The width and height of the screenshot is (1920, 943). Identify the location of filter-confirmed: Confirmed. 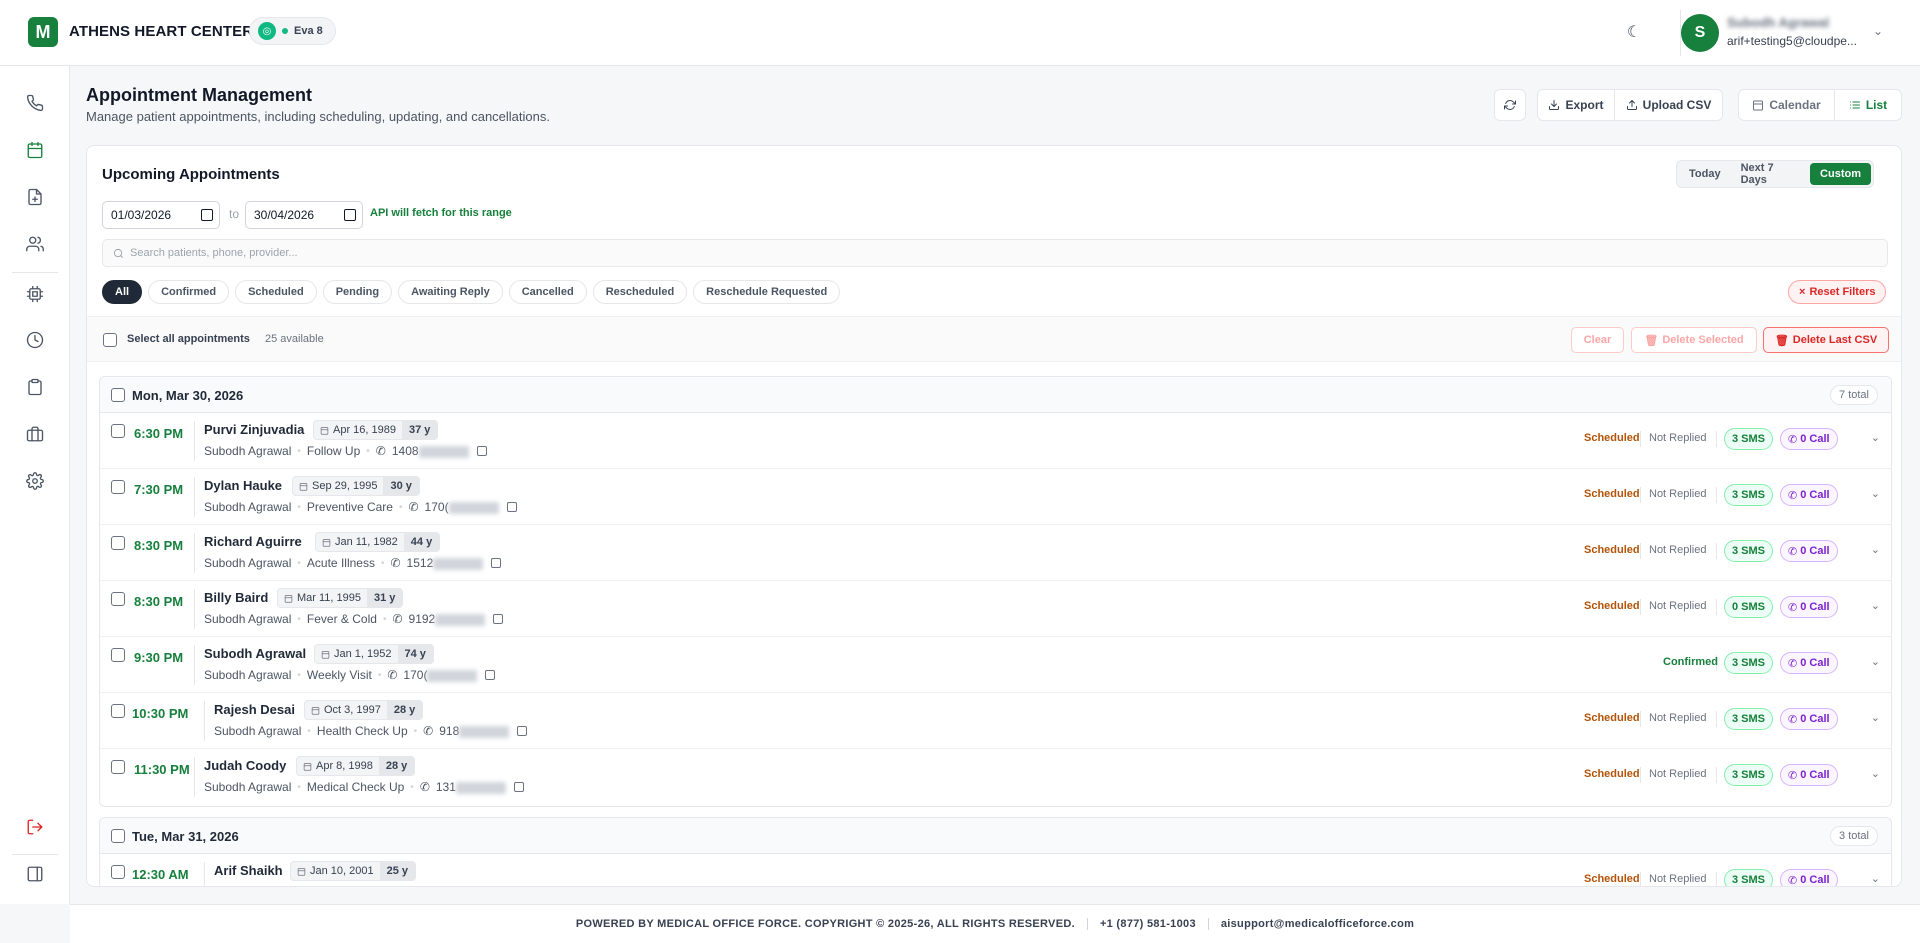
(189, 292).